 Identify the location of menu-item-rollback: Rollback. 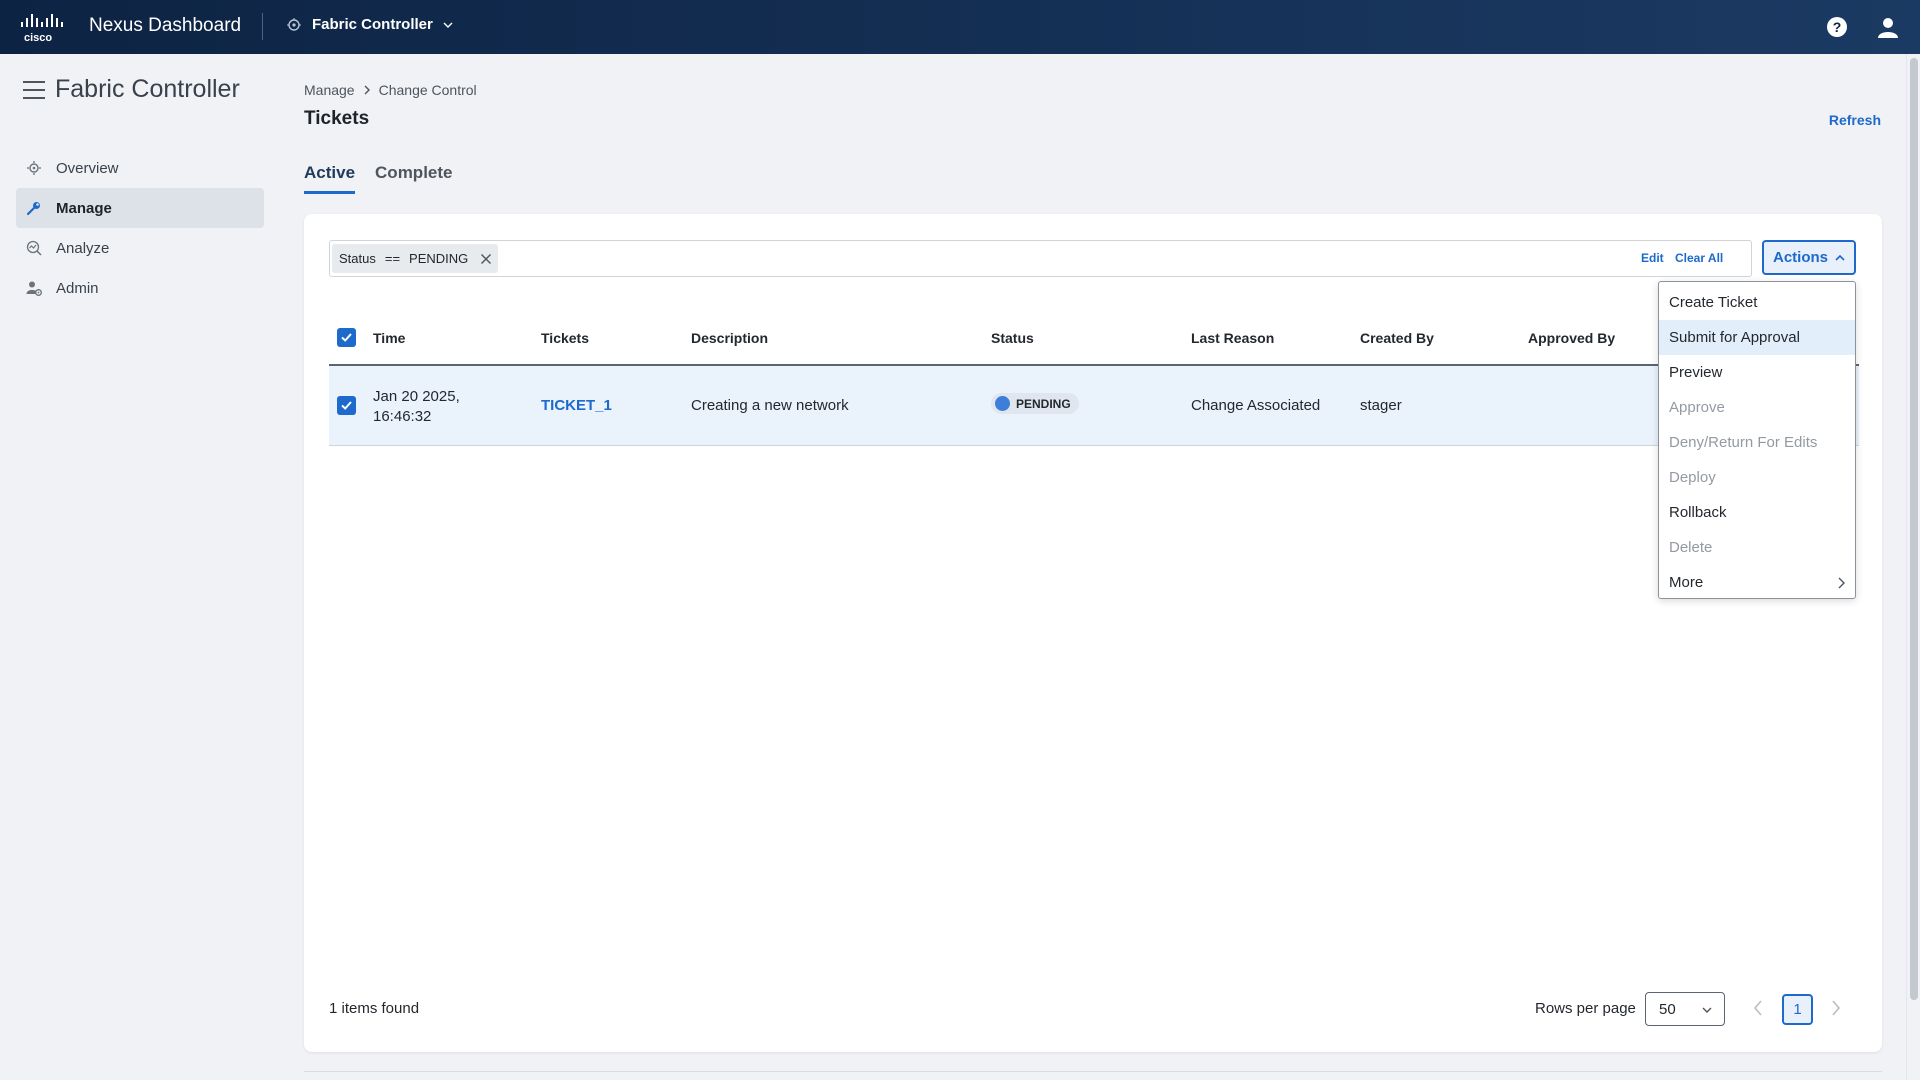
(1757, 512).